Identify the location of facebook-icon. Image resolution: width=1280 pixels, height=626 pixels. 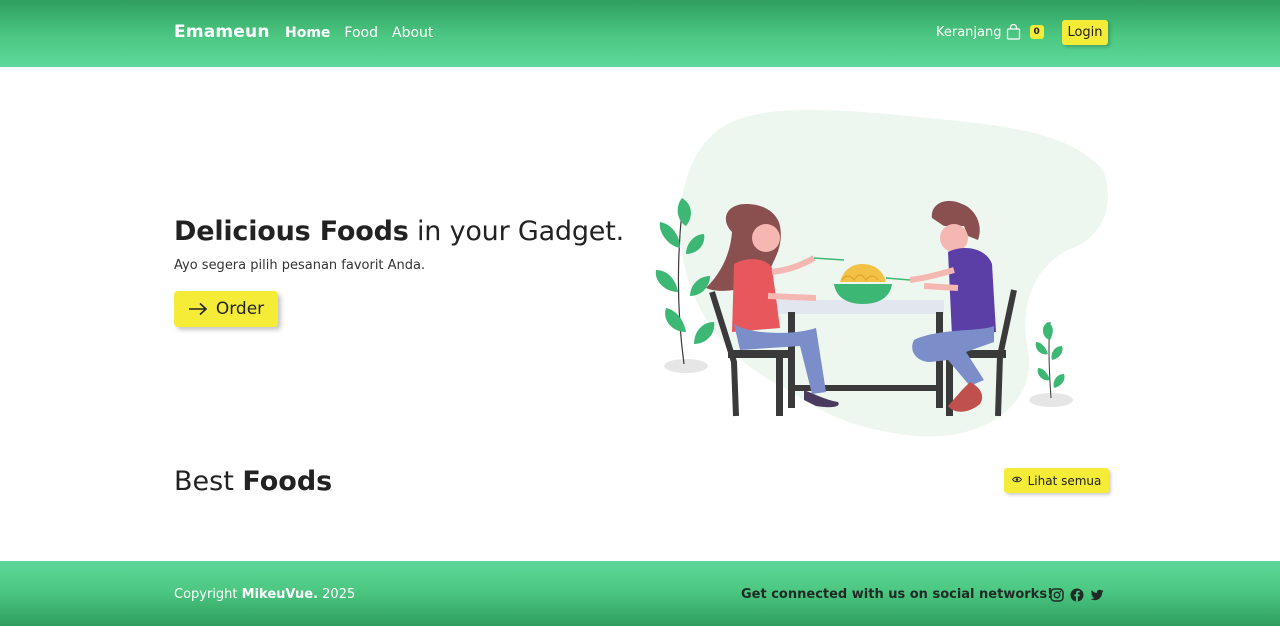
(1077, 594).